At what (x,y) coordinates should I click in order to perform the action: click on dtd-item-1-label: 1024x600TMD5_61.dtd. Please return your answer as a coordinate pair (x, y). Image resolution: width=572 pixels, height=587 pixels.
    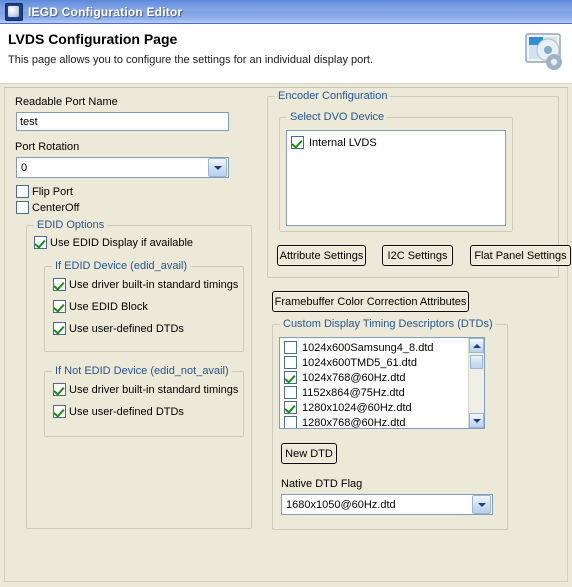
    Looking at the image, I should click on (359, 362).